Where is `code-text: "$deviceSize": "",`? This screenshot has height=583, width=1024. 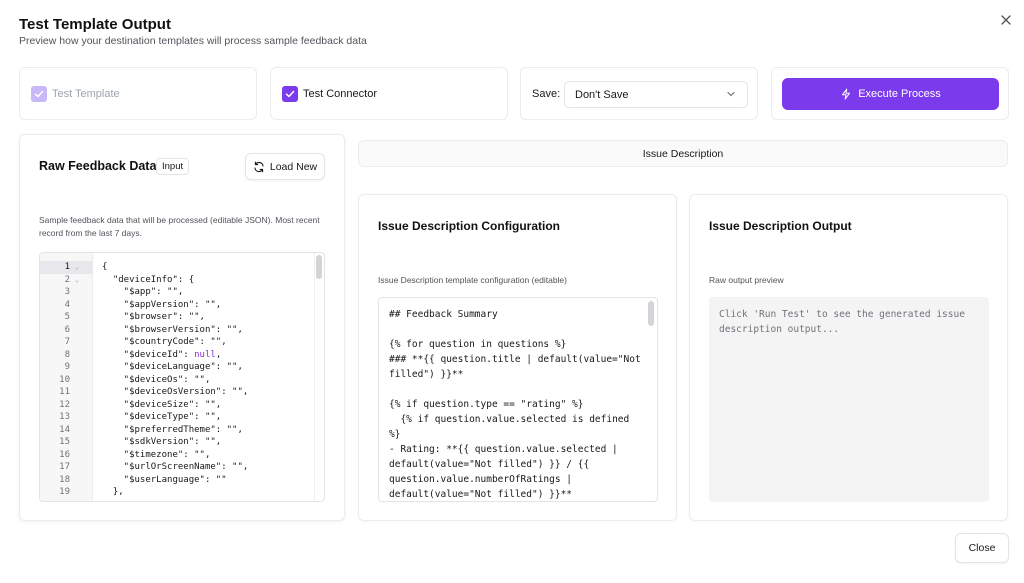
code-text: "$deviceSize": "", is located at coordinates (153, 405).